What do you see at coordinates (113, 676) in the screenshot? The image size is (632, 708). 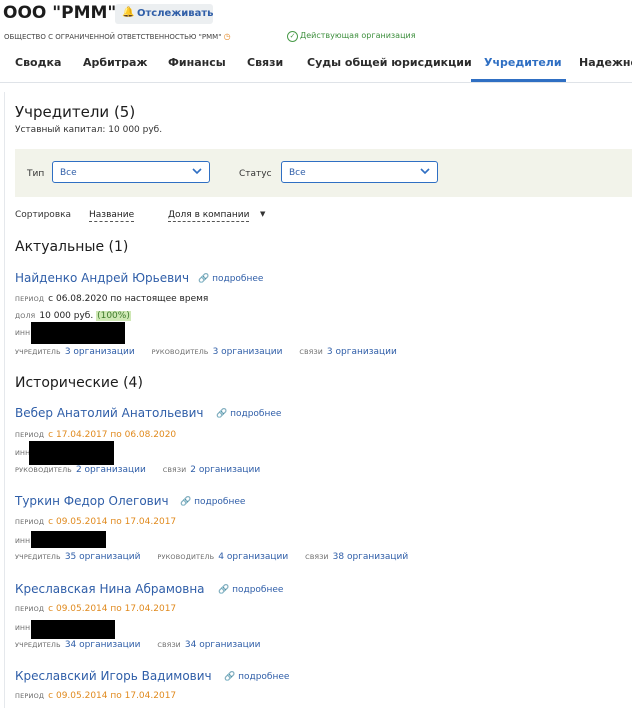 I see `person-name: Креславский Игорь Вадимович` at bounding box center [113, 676].